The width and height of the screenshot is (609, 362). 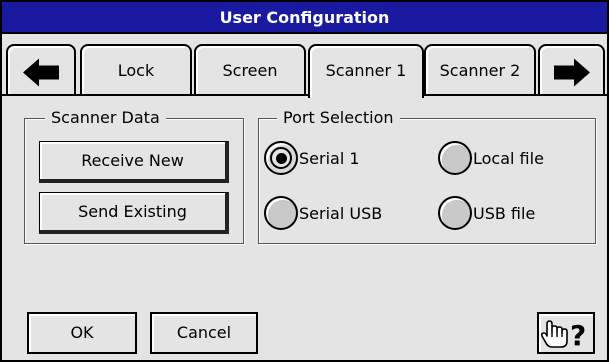 I want to click on radio-selected-dot, so click(x=281, y=158).